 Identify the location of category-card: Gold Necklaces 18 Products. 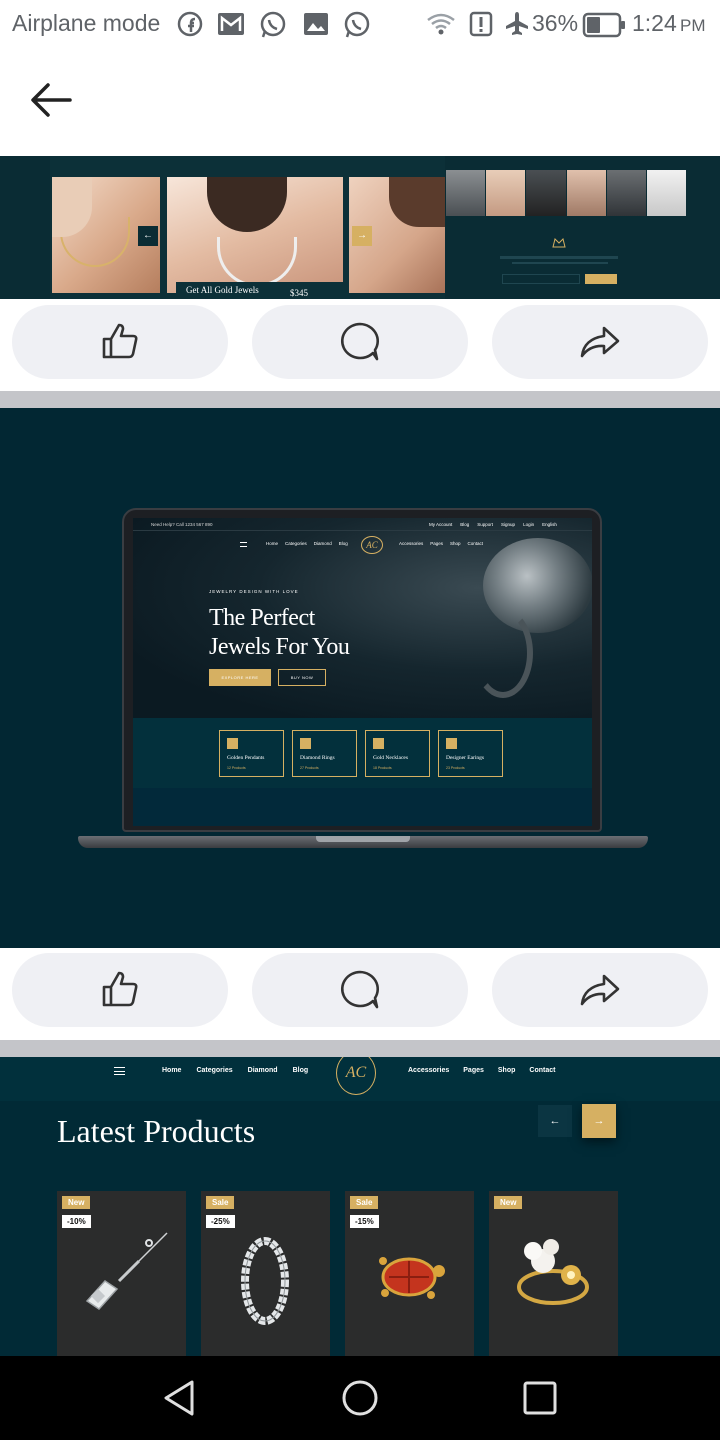
(397, 753).